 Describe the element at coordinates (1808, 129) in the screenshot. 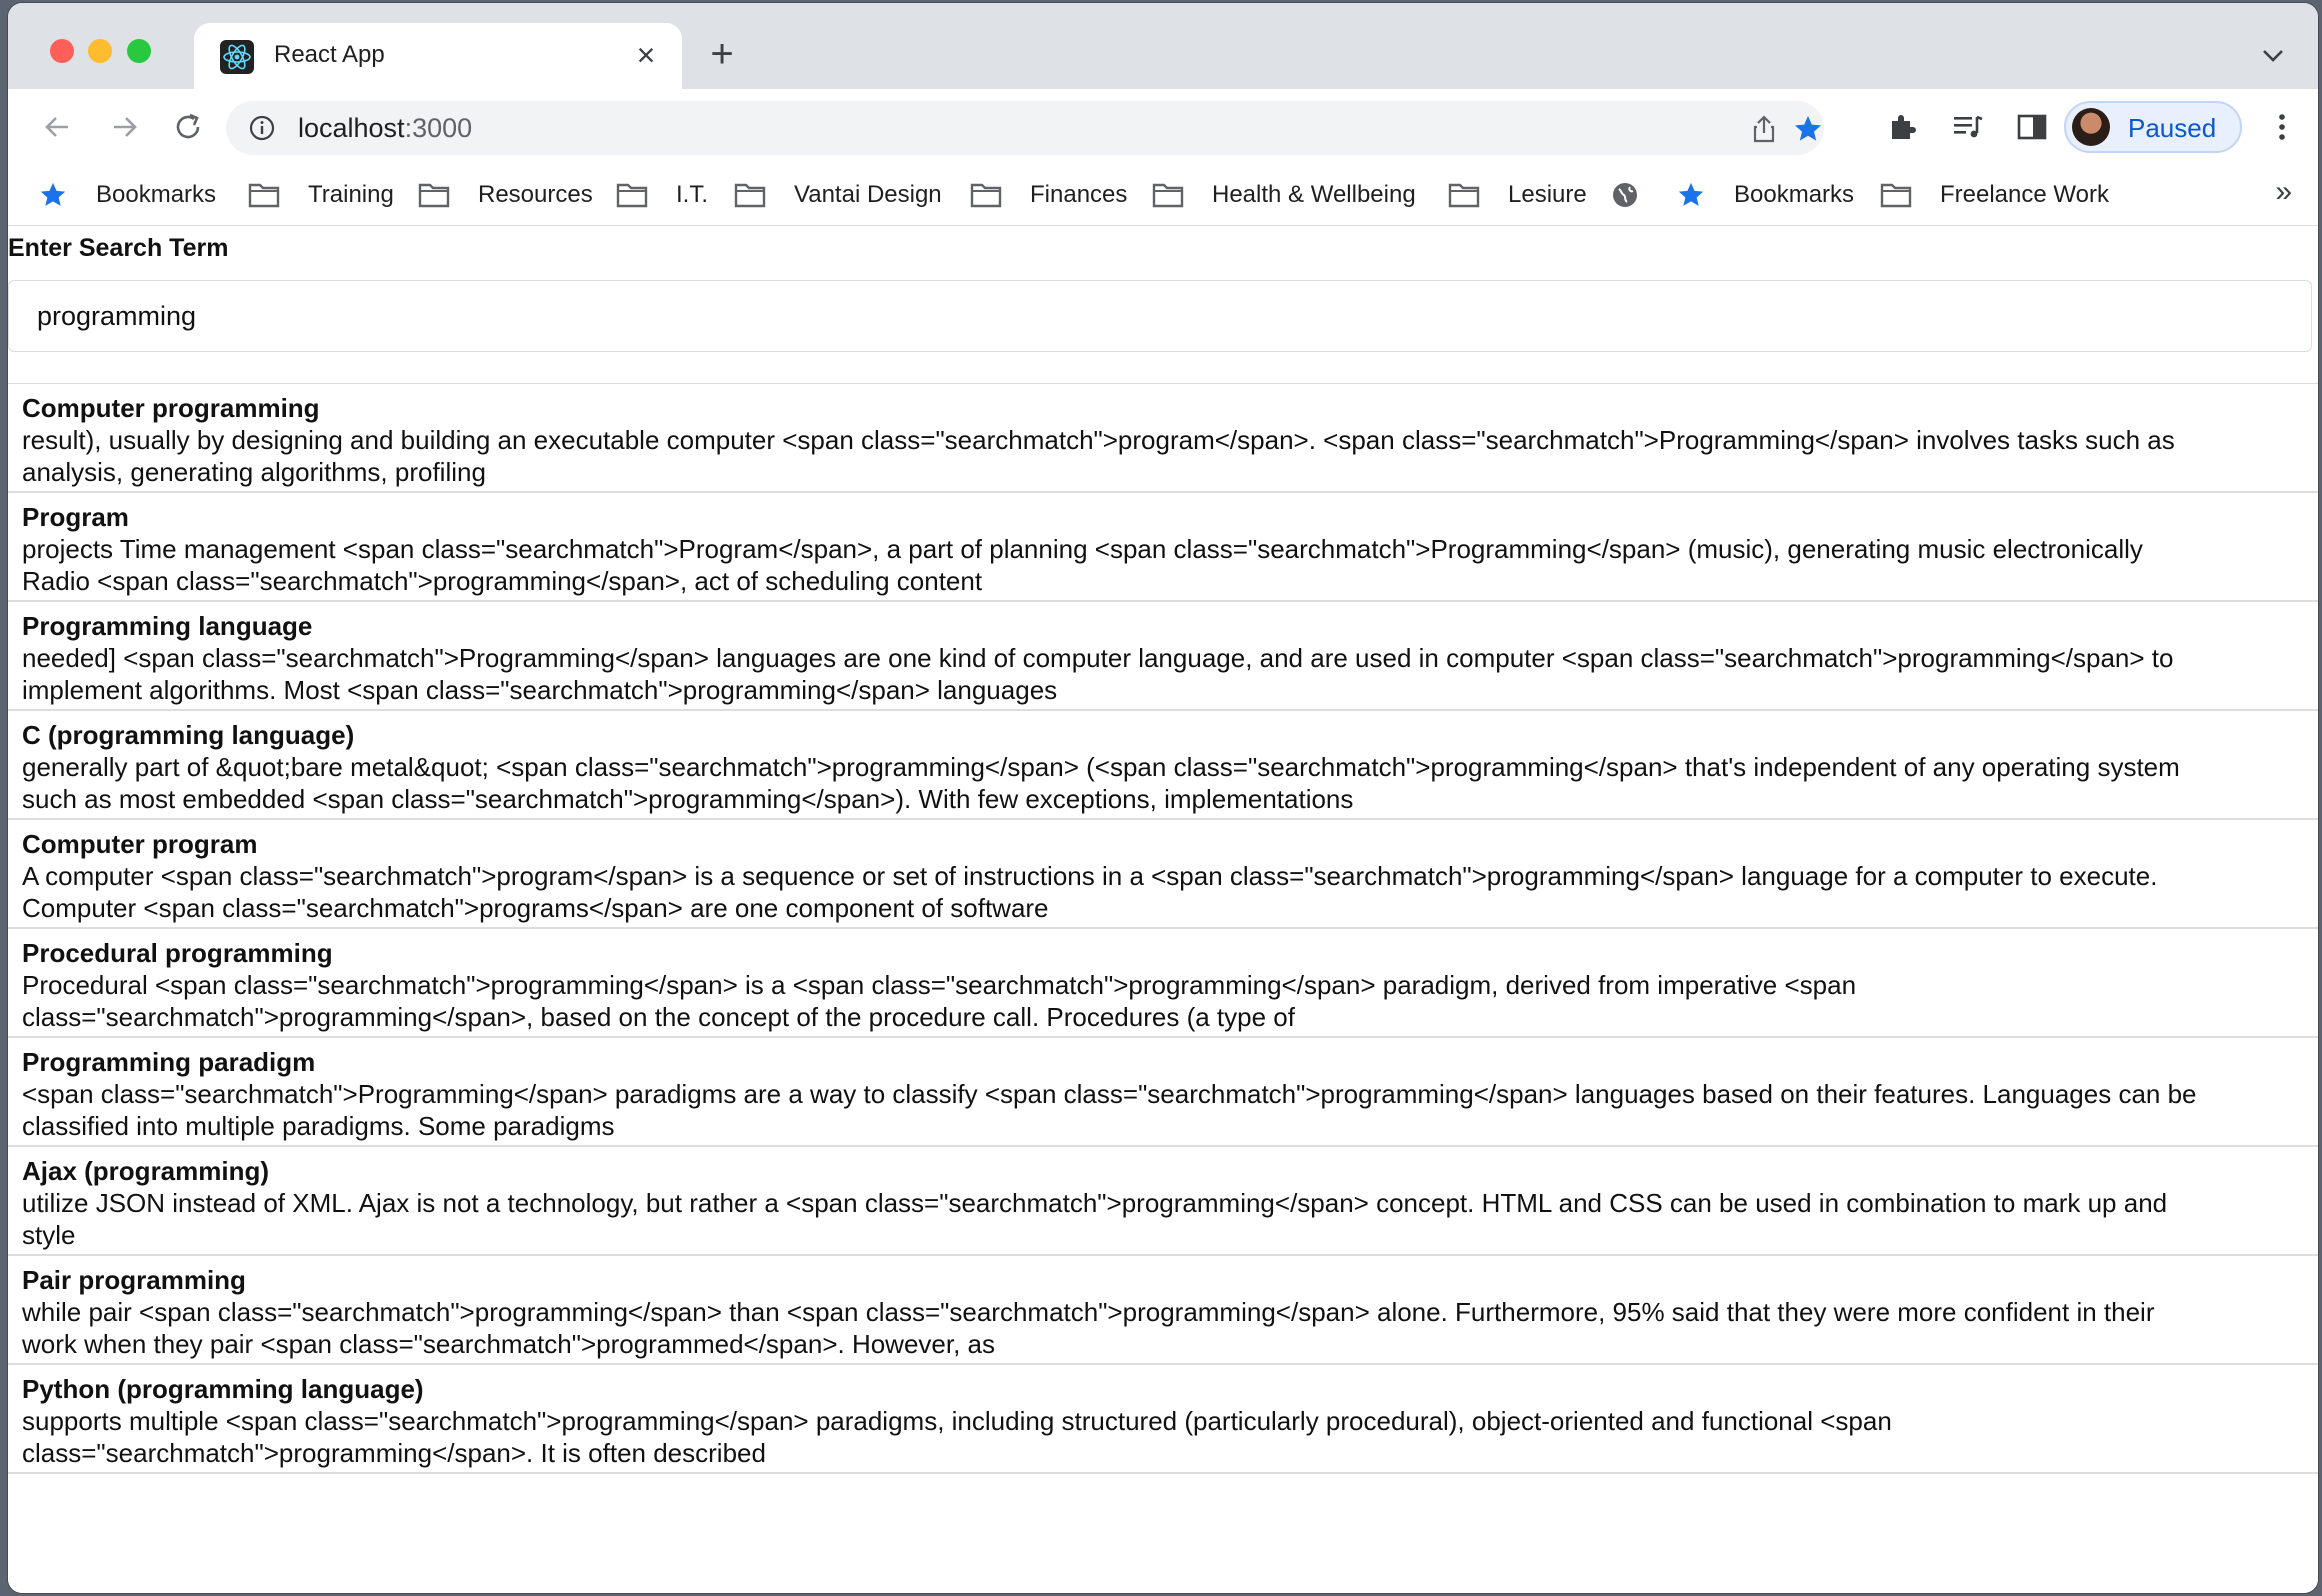

I see `bookmark-star-icon` at that location.